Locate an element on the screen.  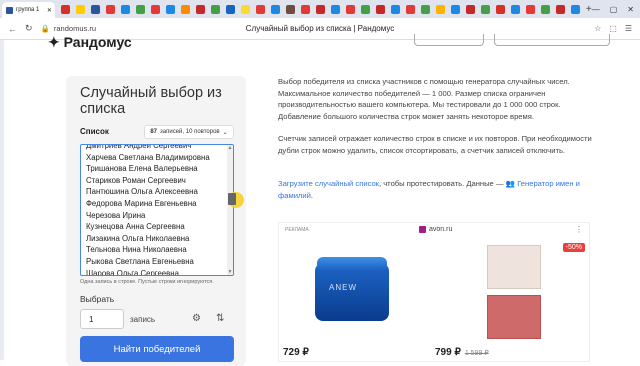
logo-icon: ✦ is located at coordinates (56, 42).